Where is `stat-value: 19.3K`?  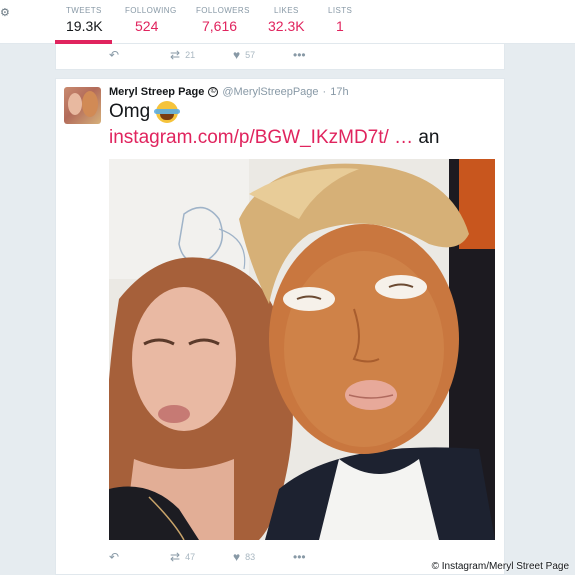
stat-value: 19.3K is located at coordinates (84, 26).